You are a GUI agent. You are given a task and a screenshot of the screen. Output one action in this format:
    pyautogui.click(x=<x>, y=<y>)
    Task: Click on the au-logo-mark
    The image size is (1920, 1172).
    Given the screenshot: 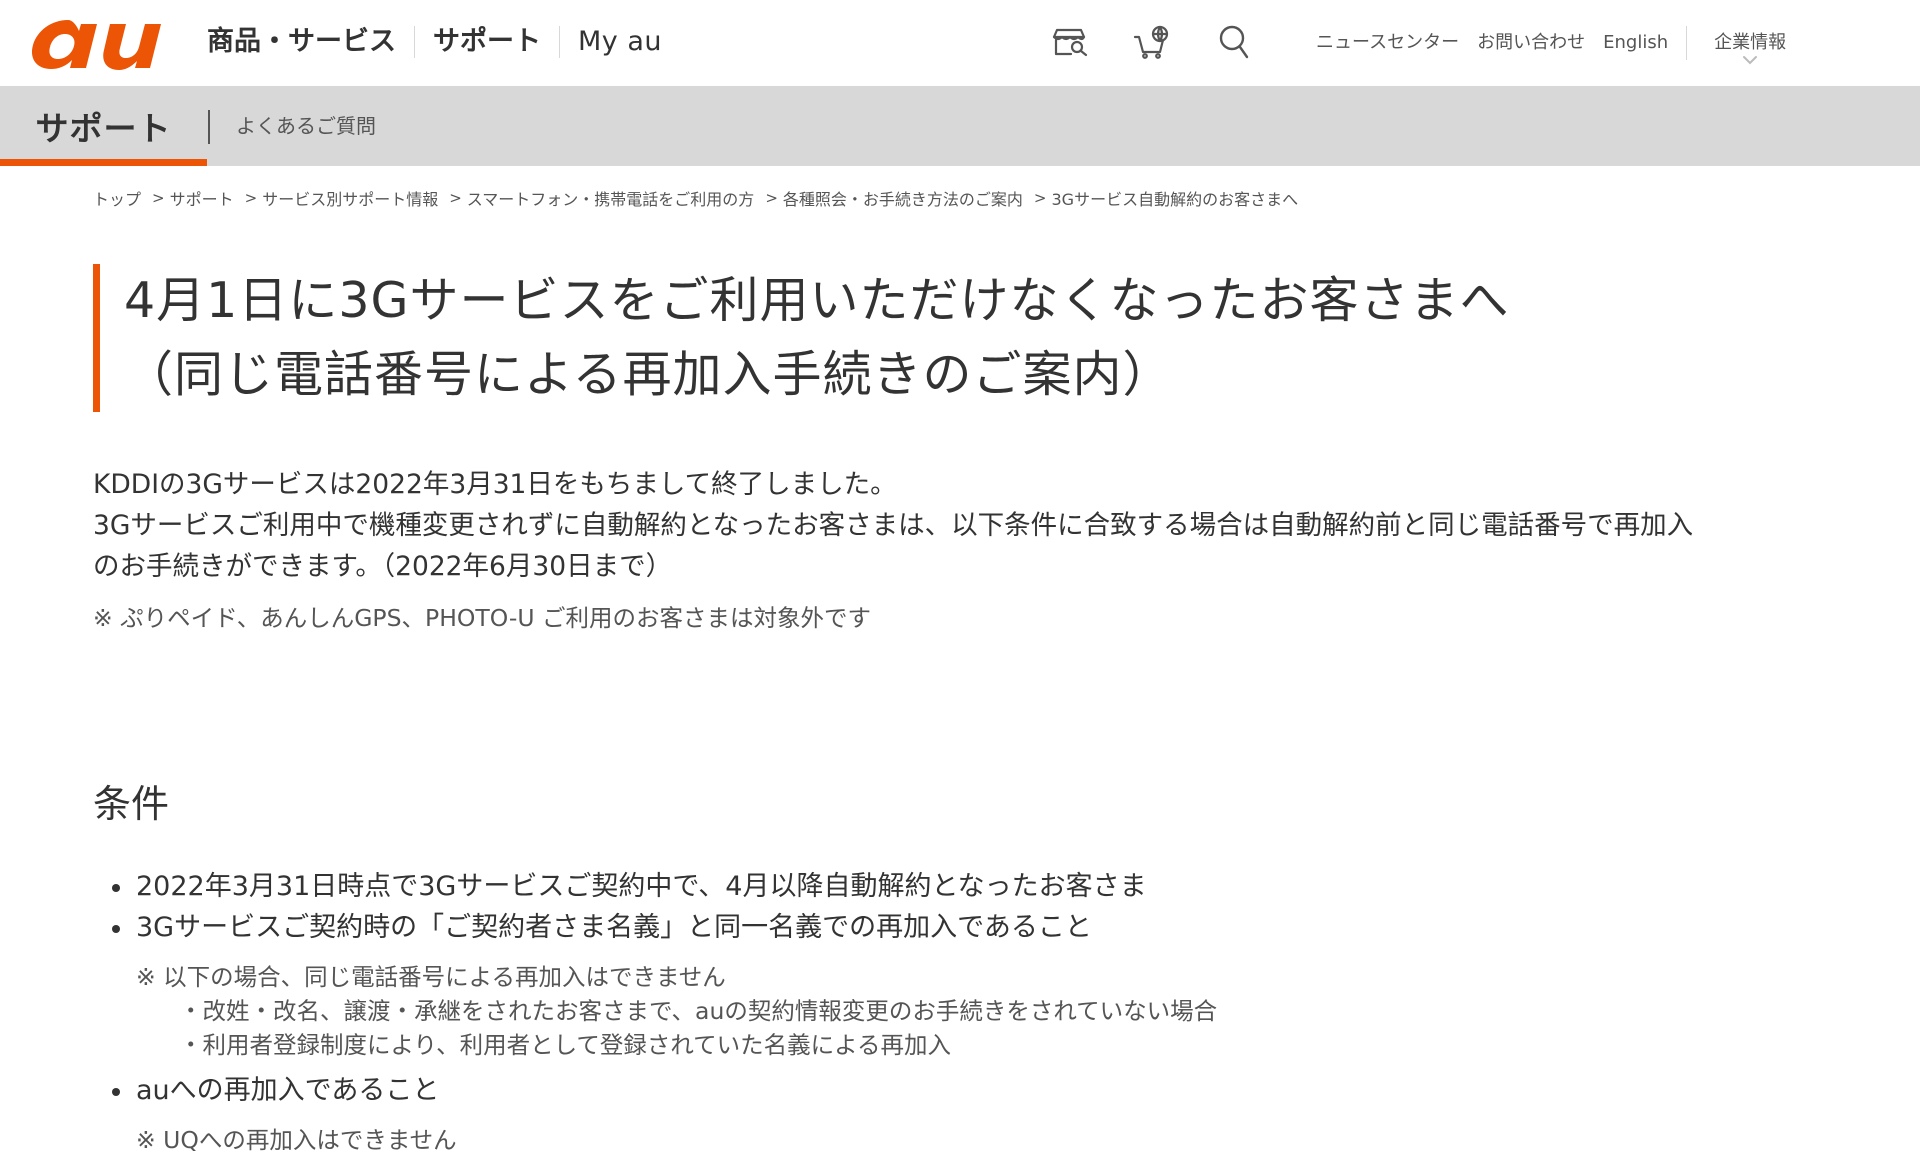 What is the action you would take?
    pyautogui.click(x=96, y=45)
    